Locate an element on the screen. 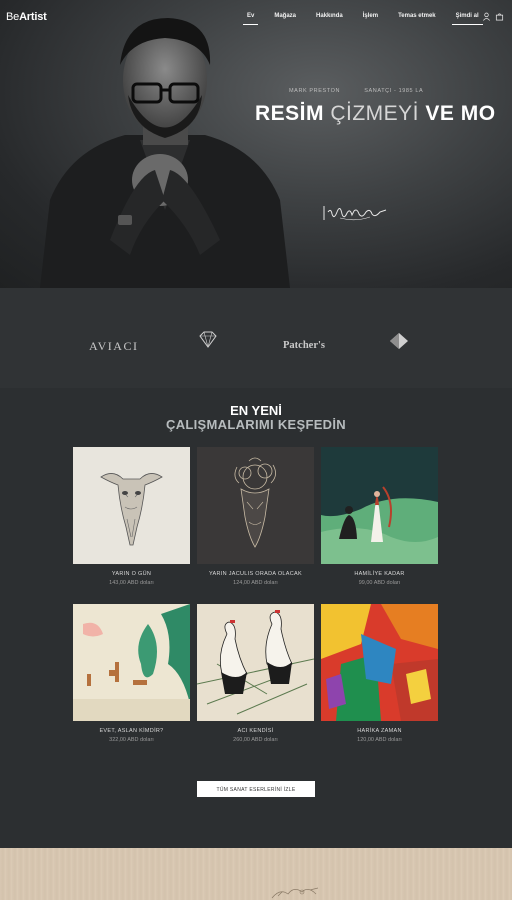  artwork-price: 322,00 ABD doları is located at coordinates (131, 740).